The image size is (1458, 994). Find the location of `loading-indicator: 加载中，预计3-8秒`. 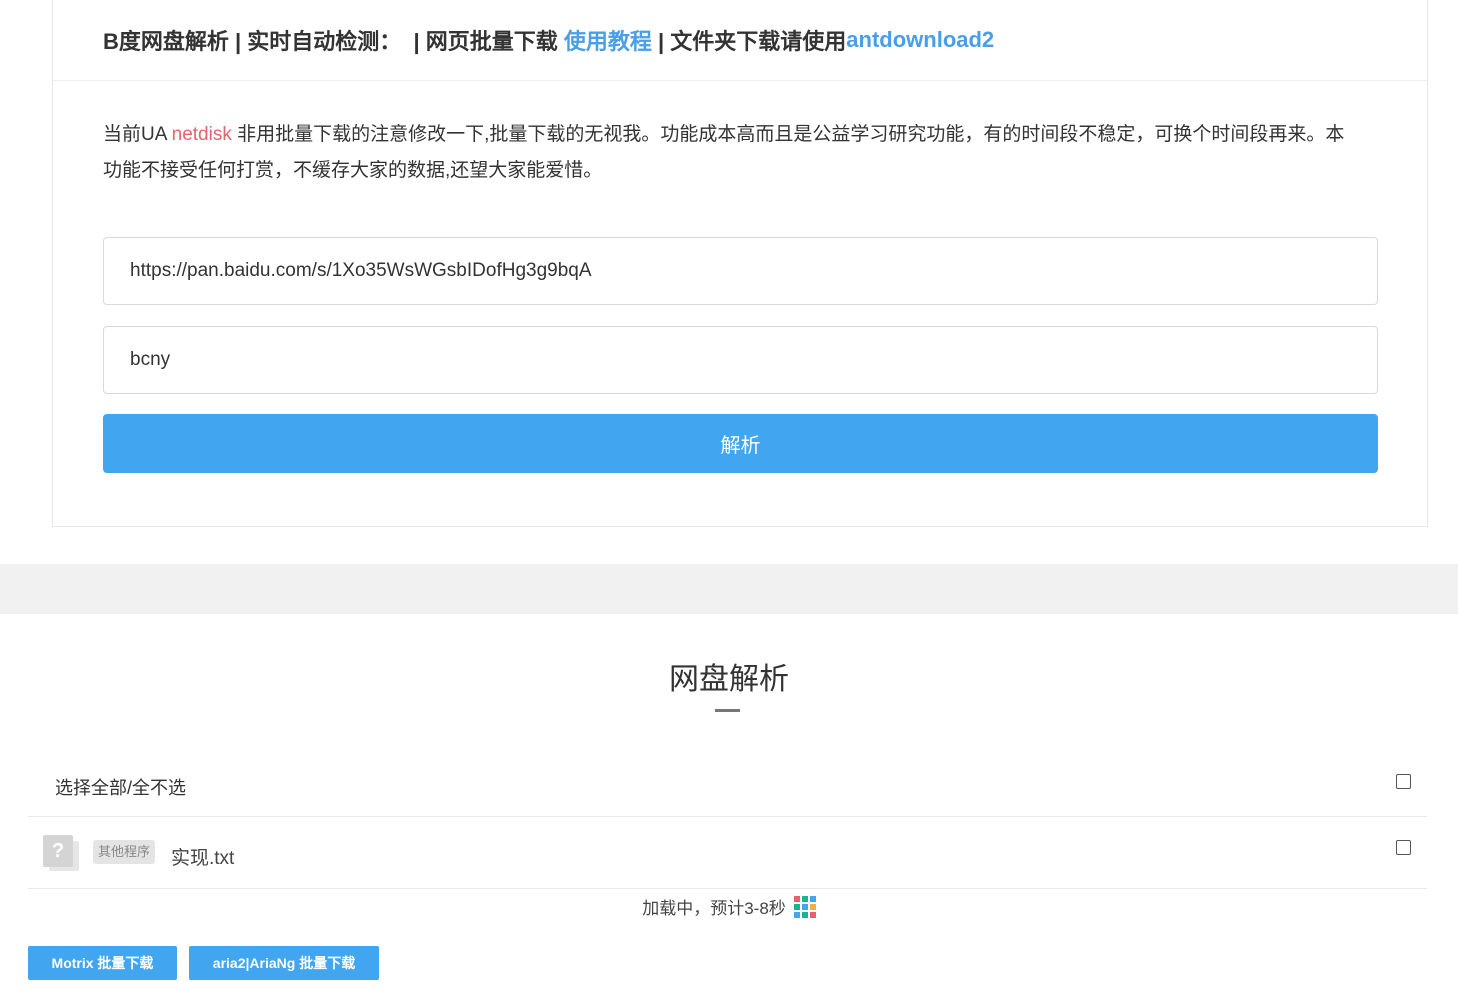

loading-indicator: 加载中，预计3-8秒 is located at coordinates (729, 906).